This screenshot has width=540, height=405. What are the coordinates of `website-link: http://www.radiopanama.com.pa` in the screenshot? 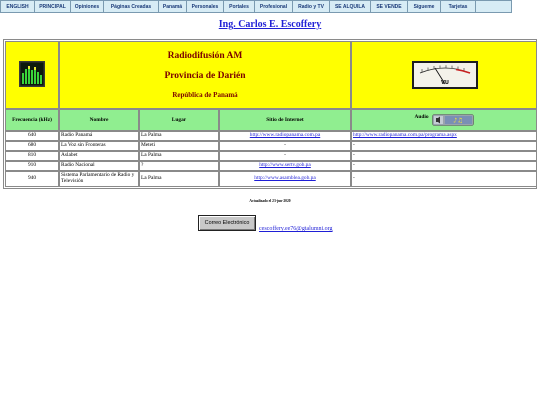 It's located at (285, 135).